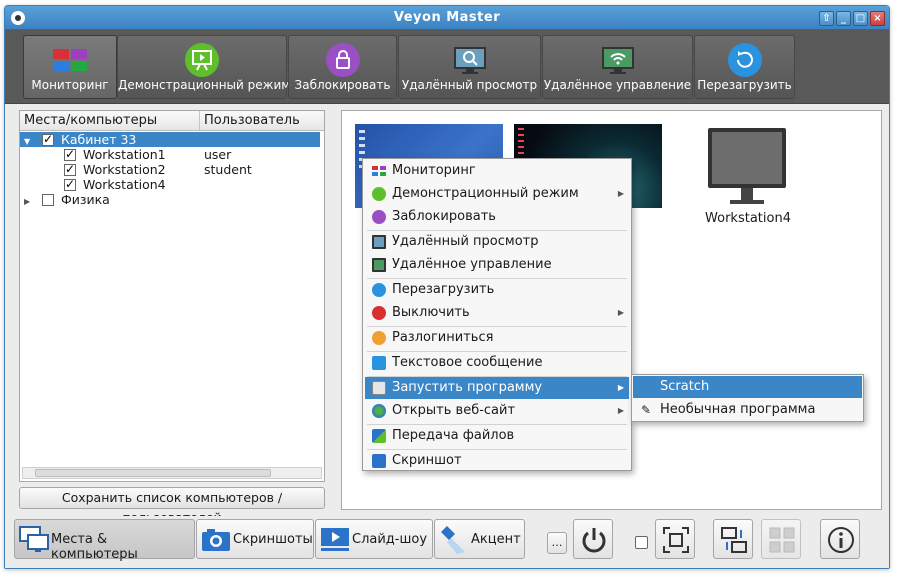 The height and width of the screenshot is (578, 901). I want to click on submenu-item-label: Необычная программа, so click(738, 409).